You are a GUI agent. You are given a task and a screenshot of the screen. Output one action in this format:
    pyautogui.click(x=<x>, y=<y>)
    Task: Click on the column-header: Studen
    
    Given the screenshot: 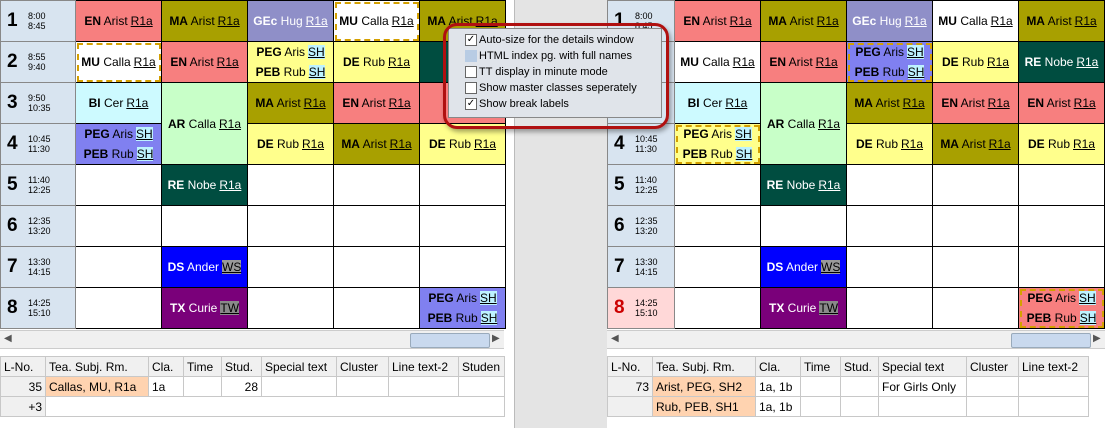 What is the action you would take?
    pyautogui.click(x=481, y=366)
    